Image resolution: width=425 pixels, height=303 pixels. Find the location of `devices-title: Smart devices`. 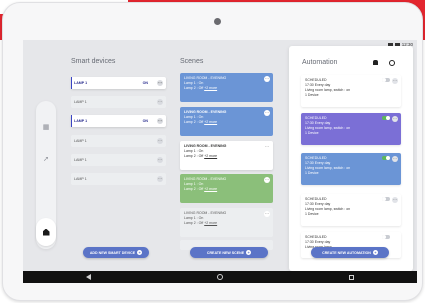

devices-title: Smart devices is located at coordinates (93, 61).